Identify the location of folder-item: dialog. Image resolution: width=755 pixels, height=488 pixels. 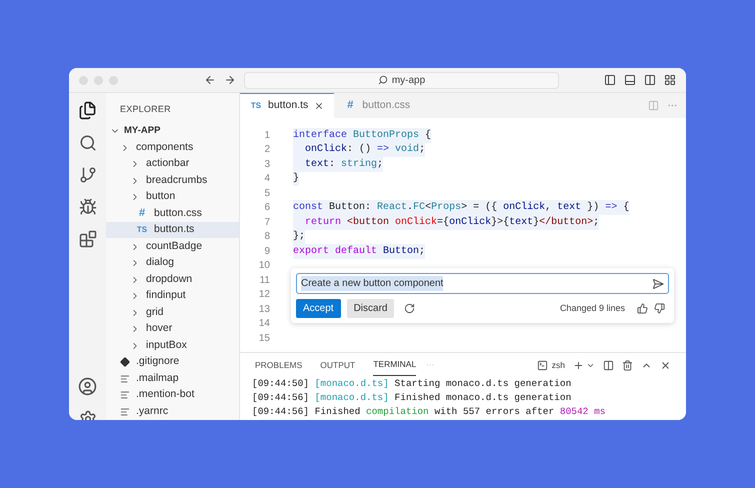
(172, 263).